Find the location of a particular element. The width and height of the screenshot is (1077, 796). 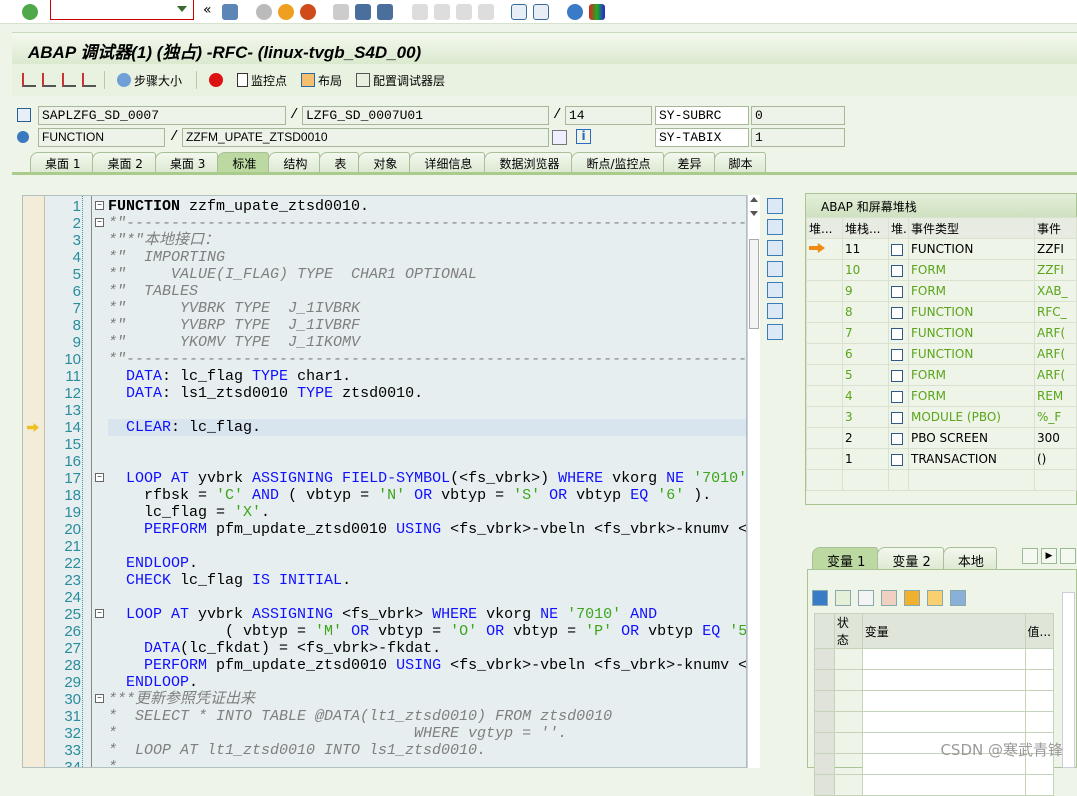

code-line: 5 *" VALUE(I_FLAG) TYPE CHAR1 OPTIONAL is located at coordinates (384, 274).